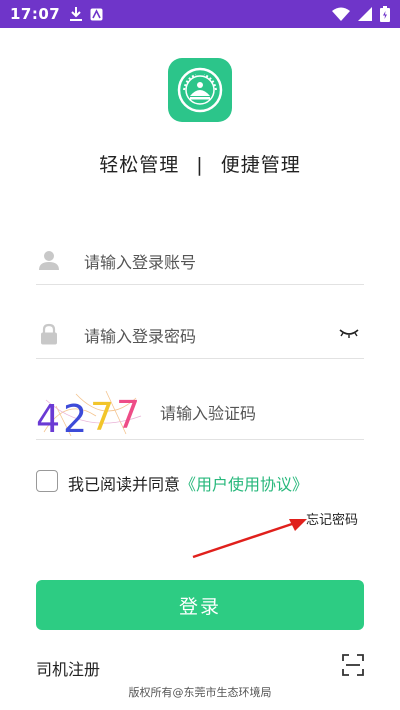 The image size is (400, 710). Describe the element at coordinates (49, 334) in the screenshot. I see `lock-icon` at that location.